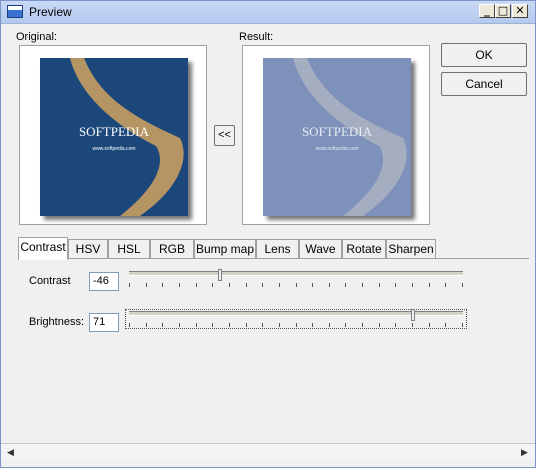 The image size is (536, 468). I want to click on horizontal-scrollbar: ◀ ▶, so click(268, 452).